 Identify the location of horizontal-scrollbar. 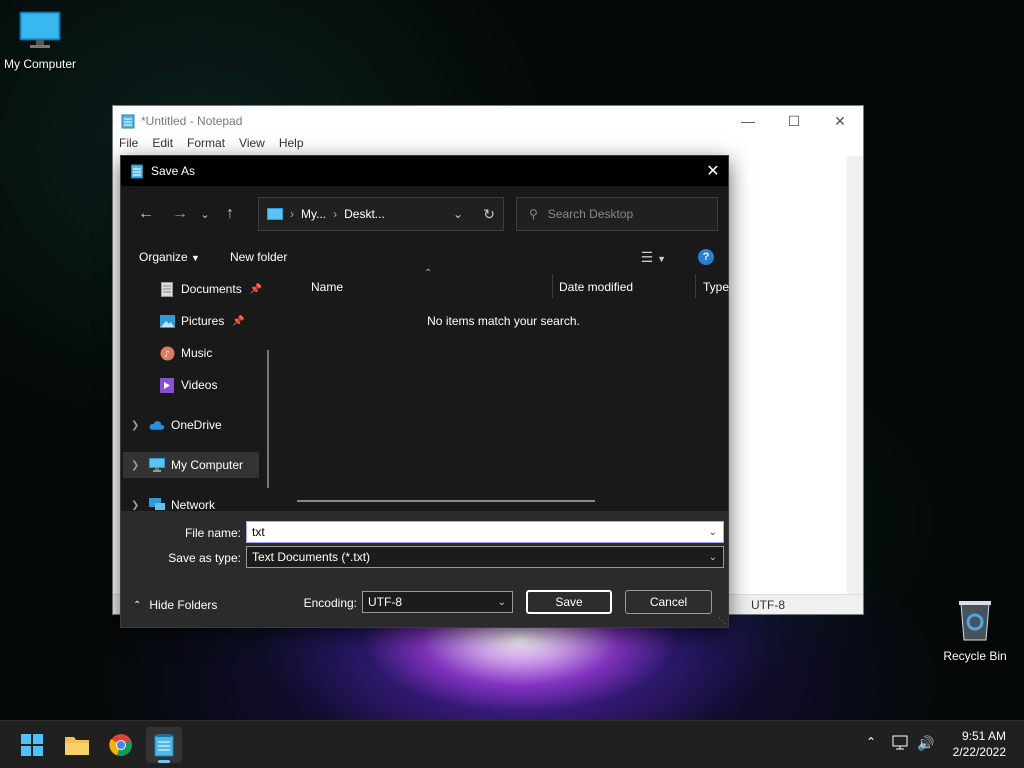
(446, 501).